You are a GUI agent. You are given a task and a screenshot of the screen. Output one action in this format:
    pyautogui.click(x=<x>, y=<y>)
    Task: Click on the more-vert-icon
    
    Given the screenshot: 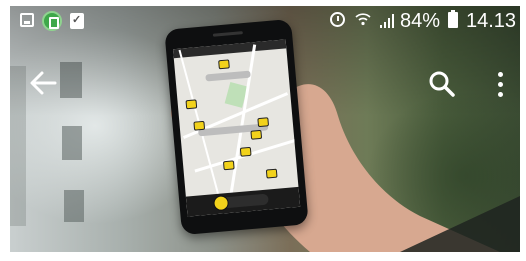 What is the action you would take?
    pyautogui.click(x=500, y=85)
    